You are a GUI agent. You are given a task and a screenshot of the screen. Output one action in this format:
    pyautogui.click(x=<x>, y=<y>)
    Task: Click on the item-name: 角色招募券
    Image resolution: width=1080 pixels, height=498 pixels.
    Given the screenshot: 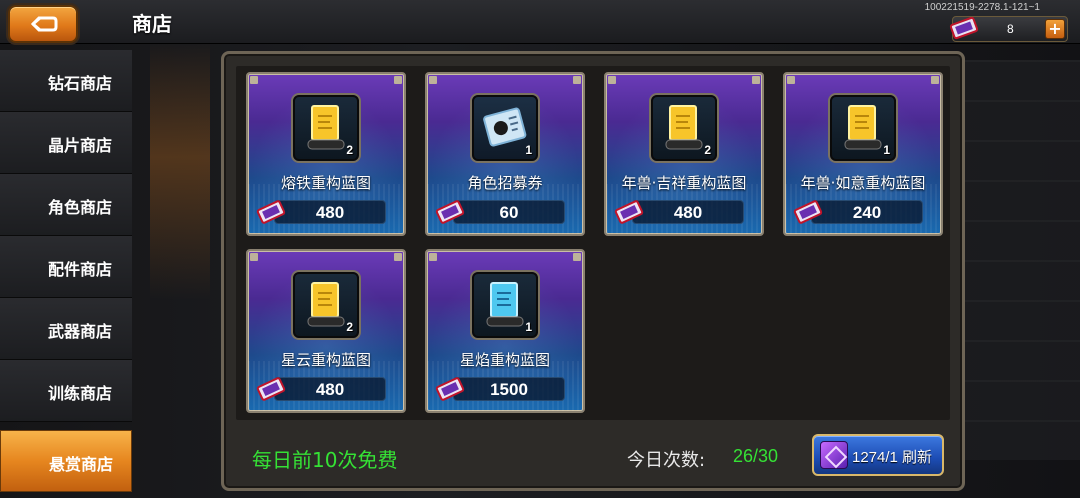 What is the action you would take?
    pyautogui.click(x=505, y=183)
    